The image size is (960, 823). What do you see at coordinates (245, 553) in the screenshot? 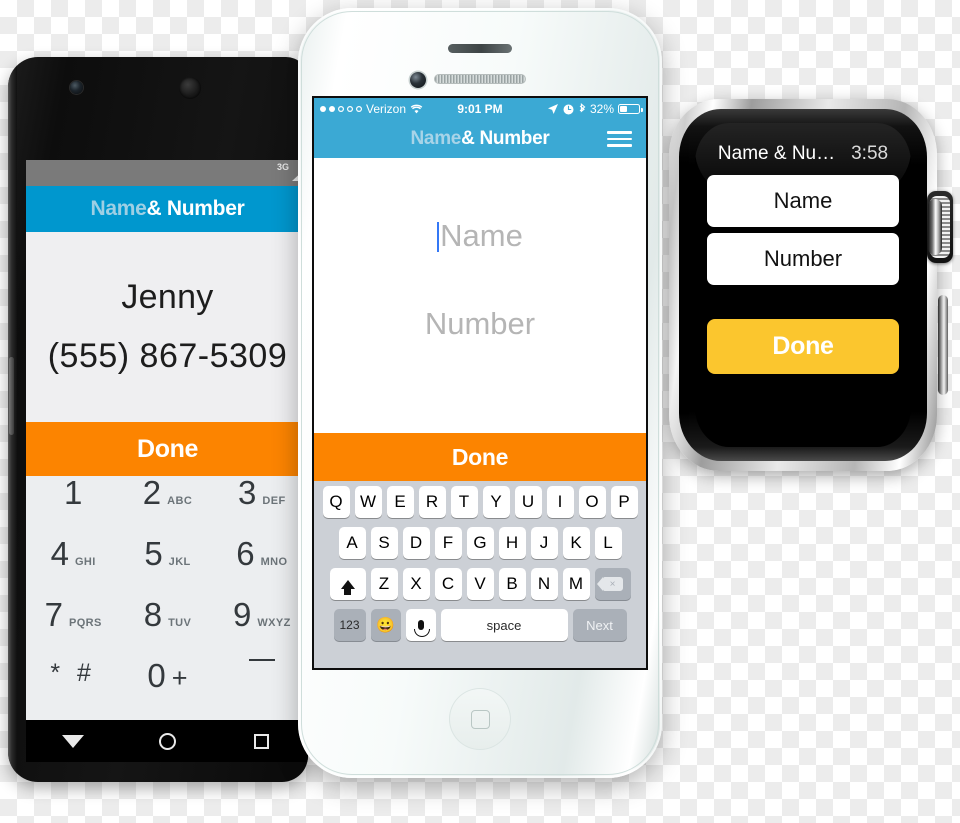
I see `dialpad-key-digit: 6` at bounding box center [245, 553].